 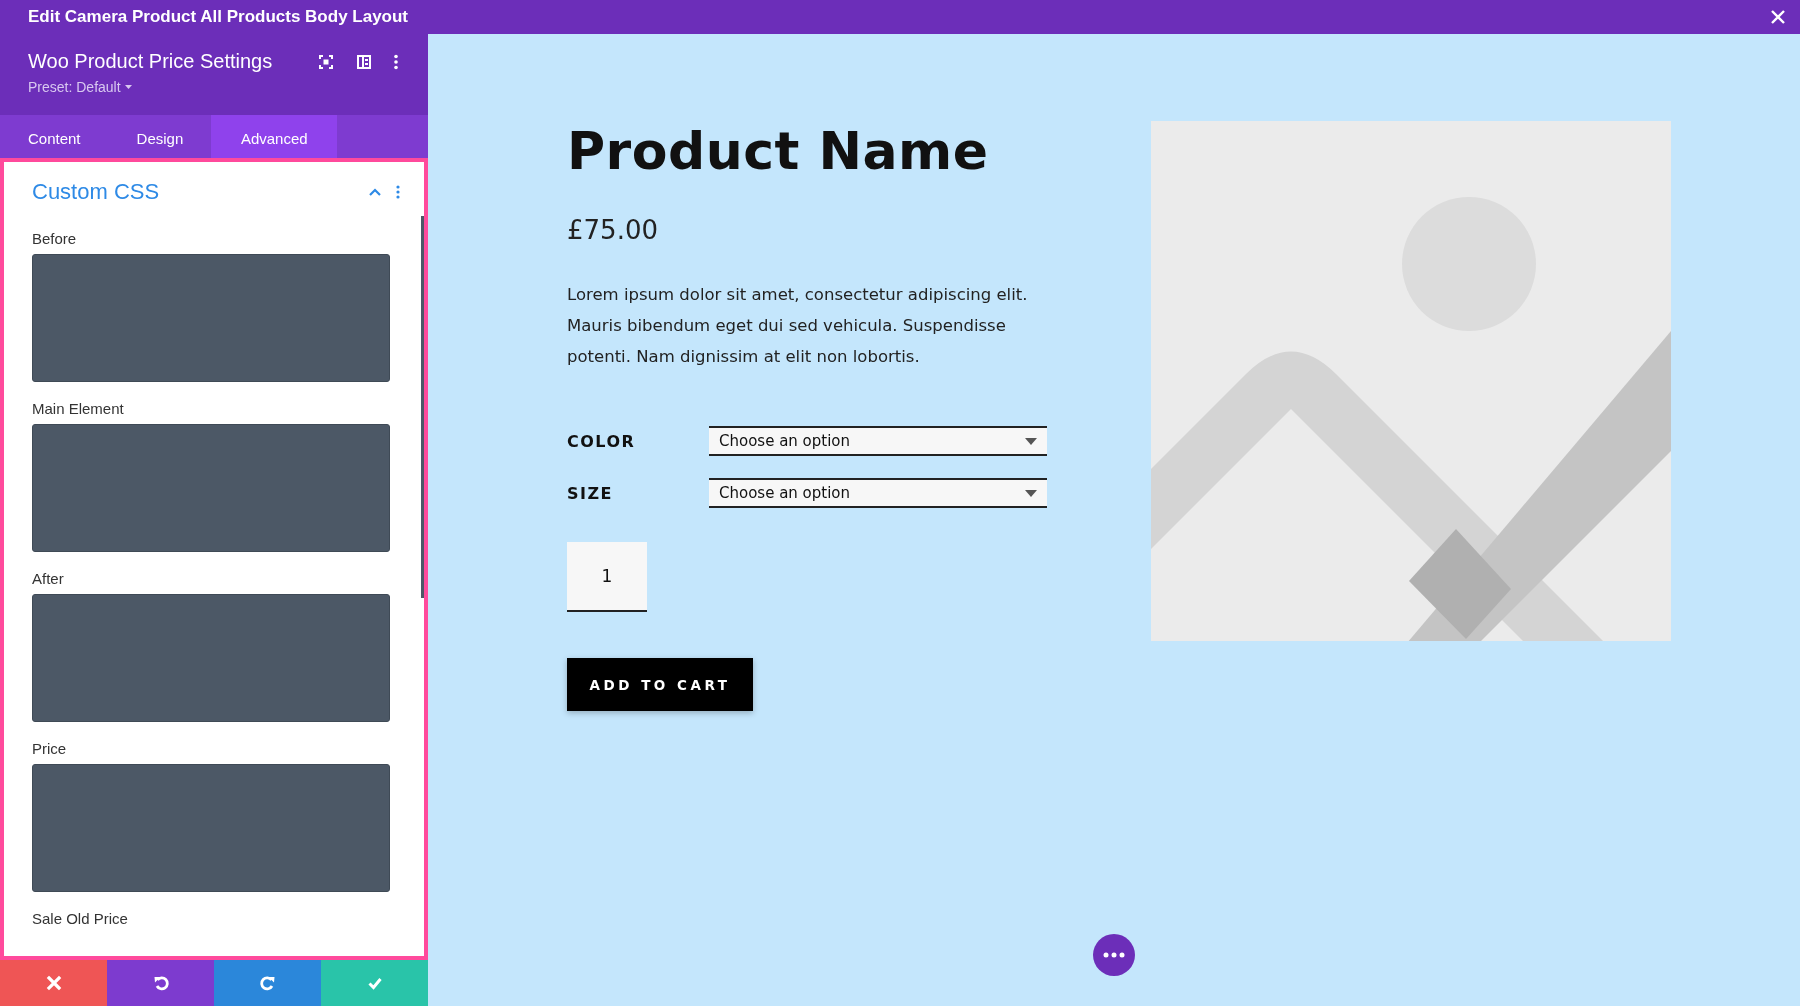 I want to click on preset-dropdown: Preset: Default, so click(x=80, y=87).